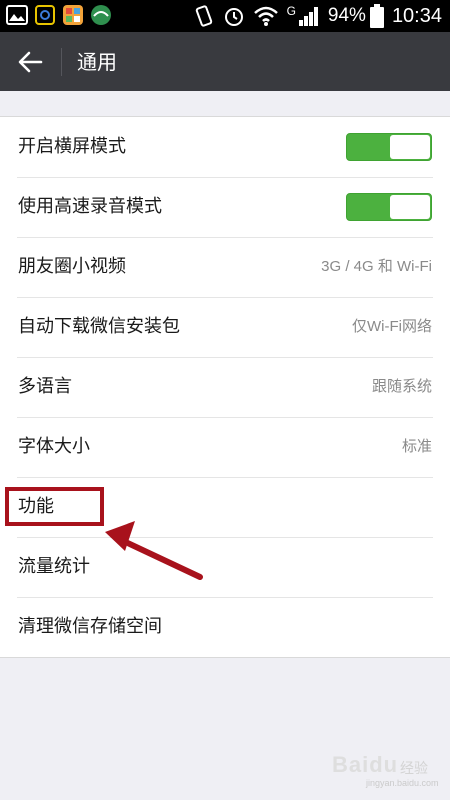 The image size is (450, 800). I want to click on system-status: G 94% 10:34, so click(317, 16).